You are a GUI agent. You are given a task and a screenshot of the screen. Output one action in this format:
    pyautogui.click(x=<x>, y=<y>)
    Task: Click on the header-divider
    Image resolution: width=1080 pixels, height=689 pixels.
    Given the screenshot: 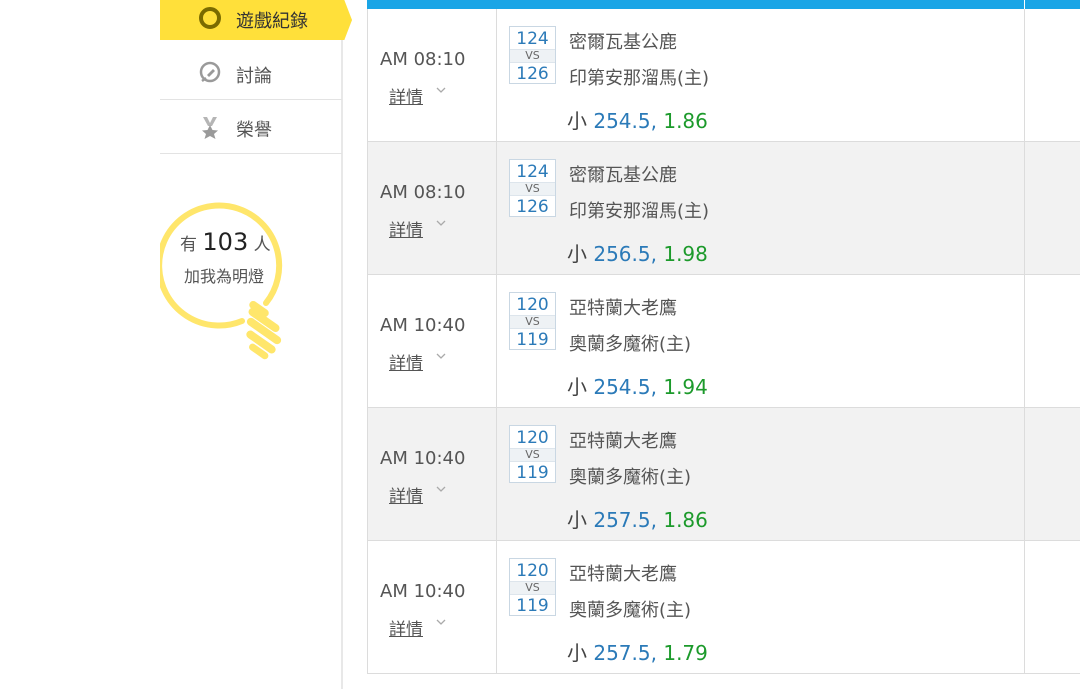 What is the action you would take?
    pyautogui.click(x=1024, y=4)
    